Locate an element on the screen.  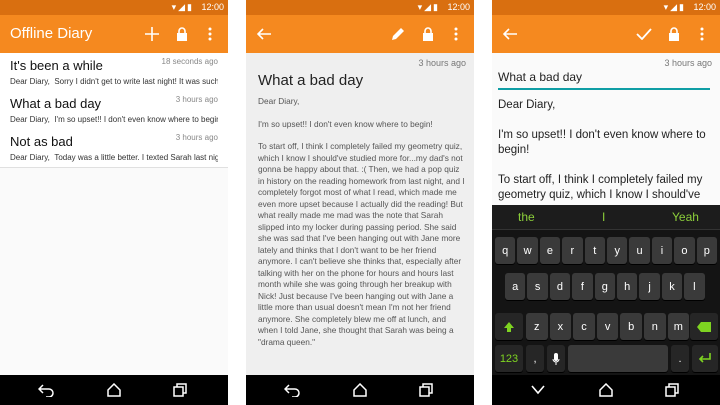
shift-key is located at coordinates (509, 326).